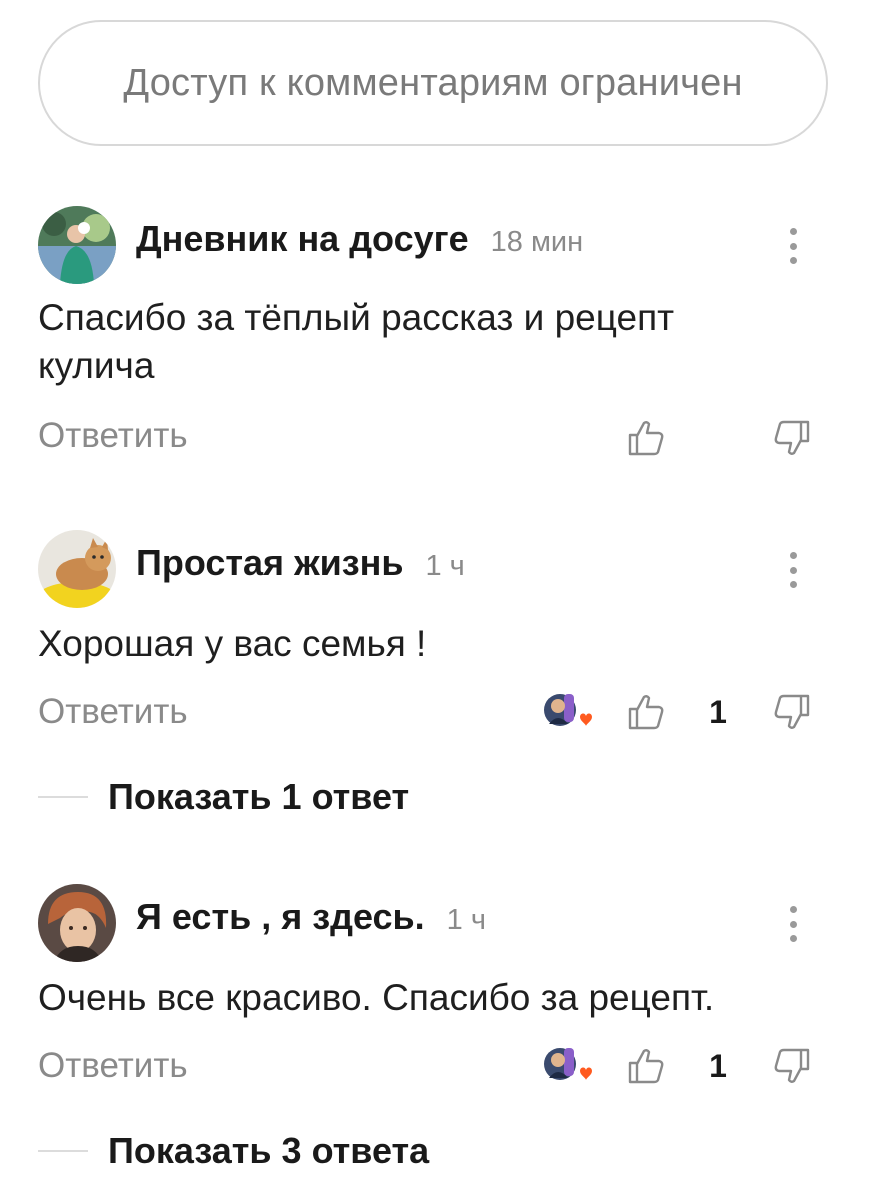 The width and height of the screenshot is (869, 1200). I want to click on comment-text: Очень все красиво. Спасибо за рецепт., so click(376, 997).